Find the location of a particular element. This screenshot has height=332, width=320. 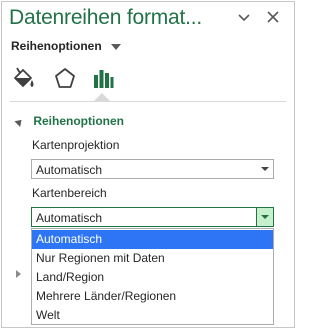

category-tab-bar is located at coordinates (148, 80).